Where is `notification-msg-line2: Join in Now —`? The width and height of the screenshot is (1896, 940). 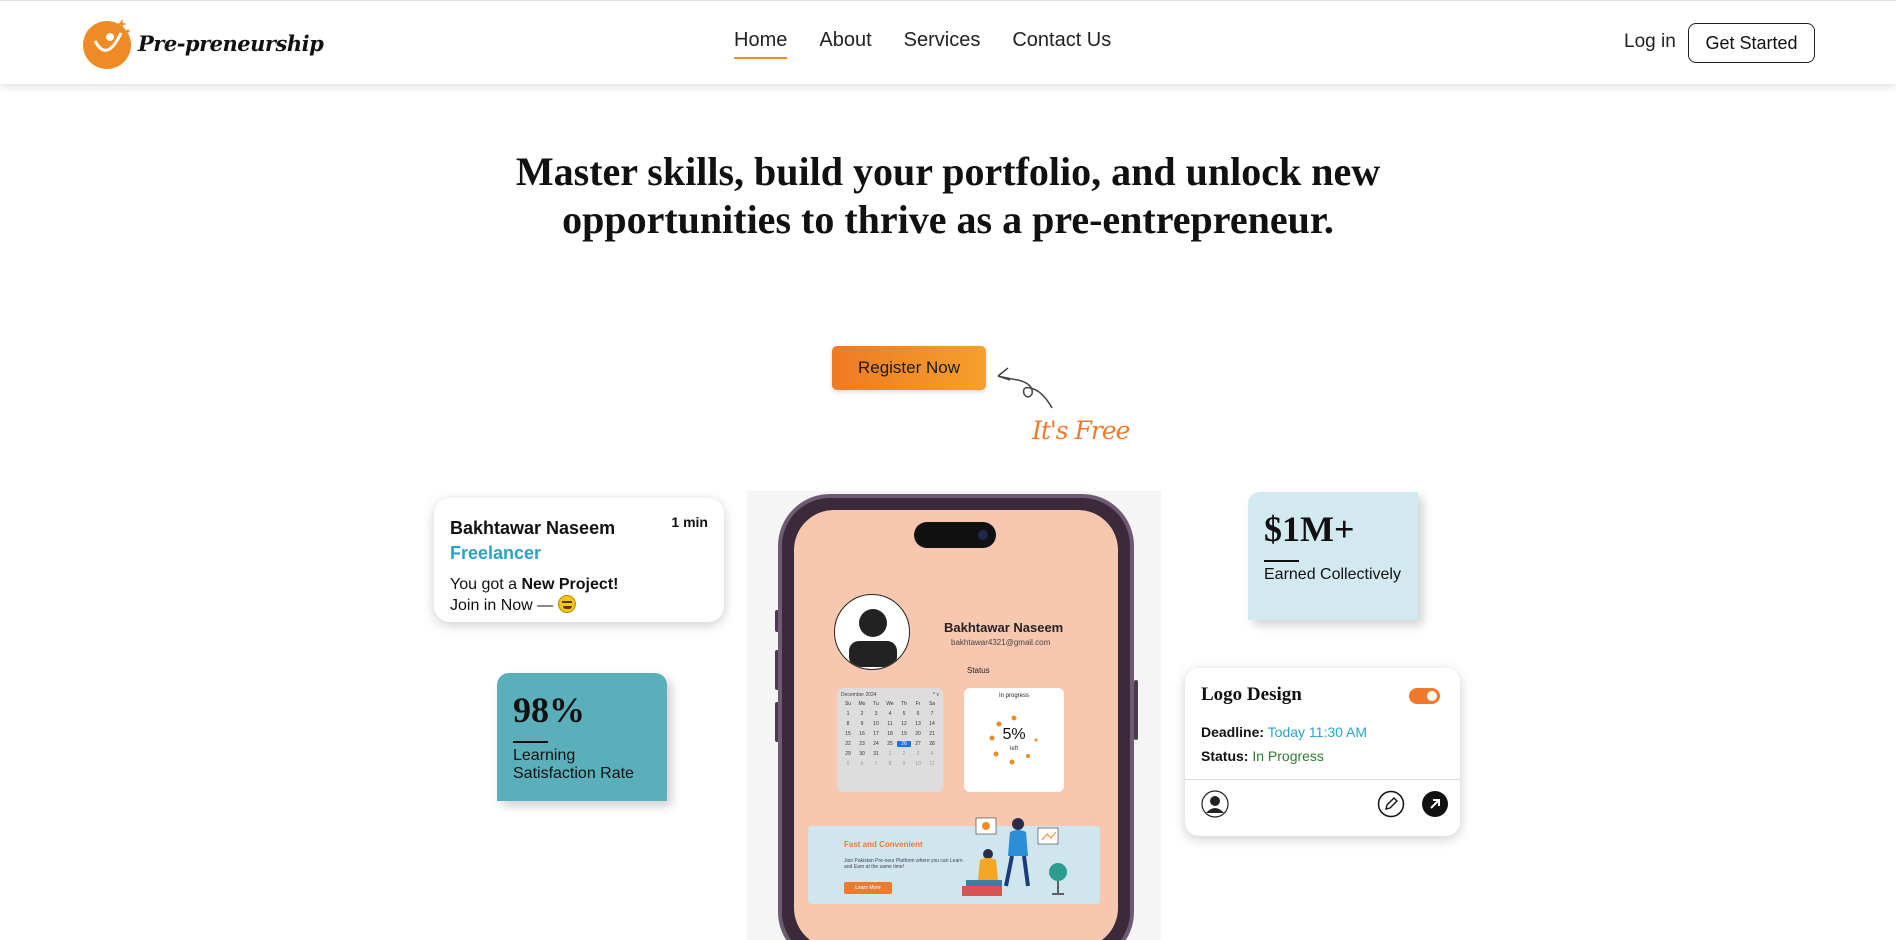 notification-msg-line2: Join in Now — is located at coordinates (504, 605).